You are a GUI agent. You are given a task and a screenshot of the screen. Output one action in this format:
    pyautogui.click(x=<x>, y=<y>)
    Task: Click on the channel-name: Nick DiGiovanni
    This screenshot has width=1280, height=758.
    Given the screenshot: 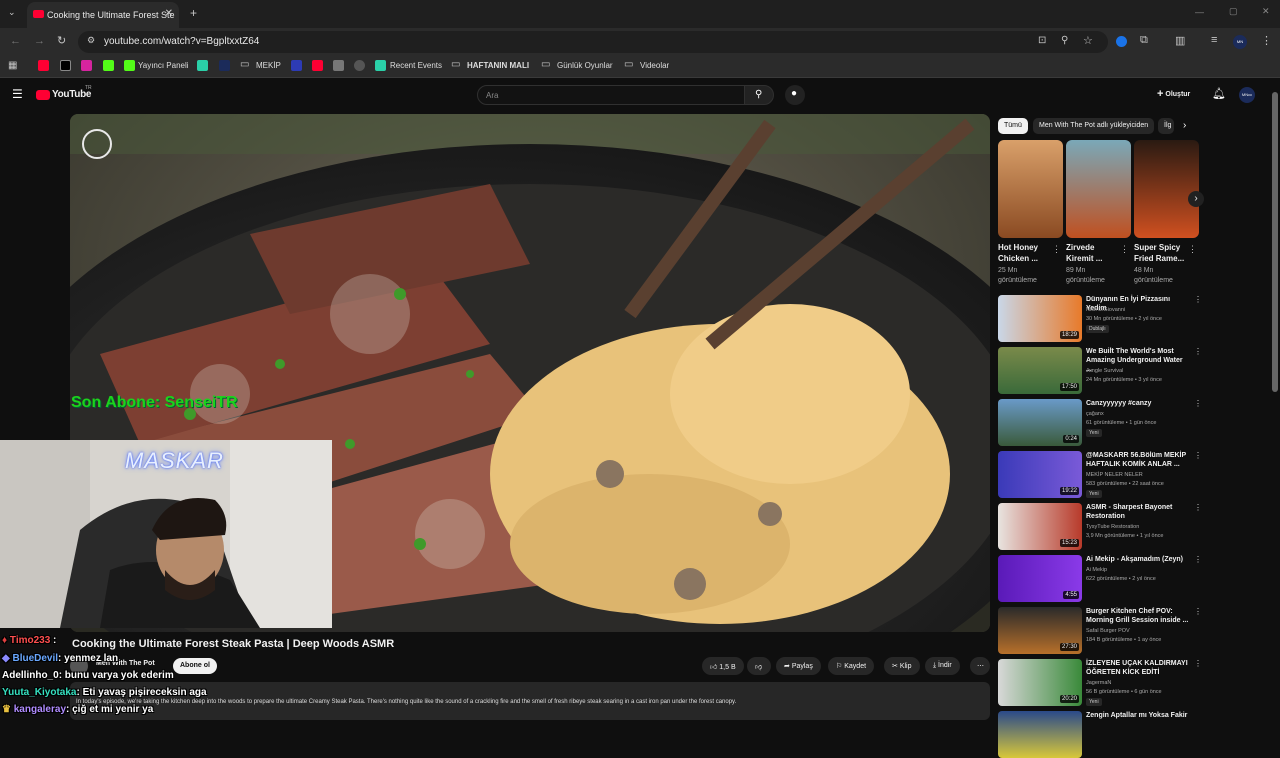 What is the action you would take?
    pyautogui.click(x=1105, y=310)
    